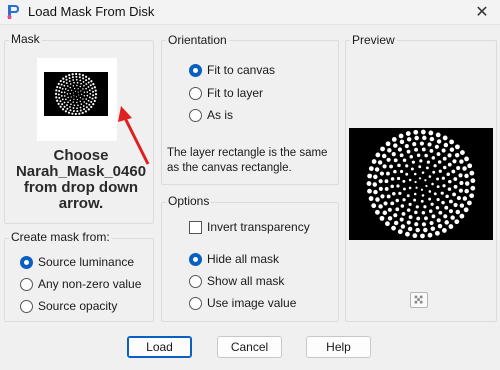 The height and width of the screenshot is (370, 500). What do you see at coordinates (338, 347) in the screenshot?
I see `help-button: Help` at bounding box center [338, 347].